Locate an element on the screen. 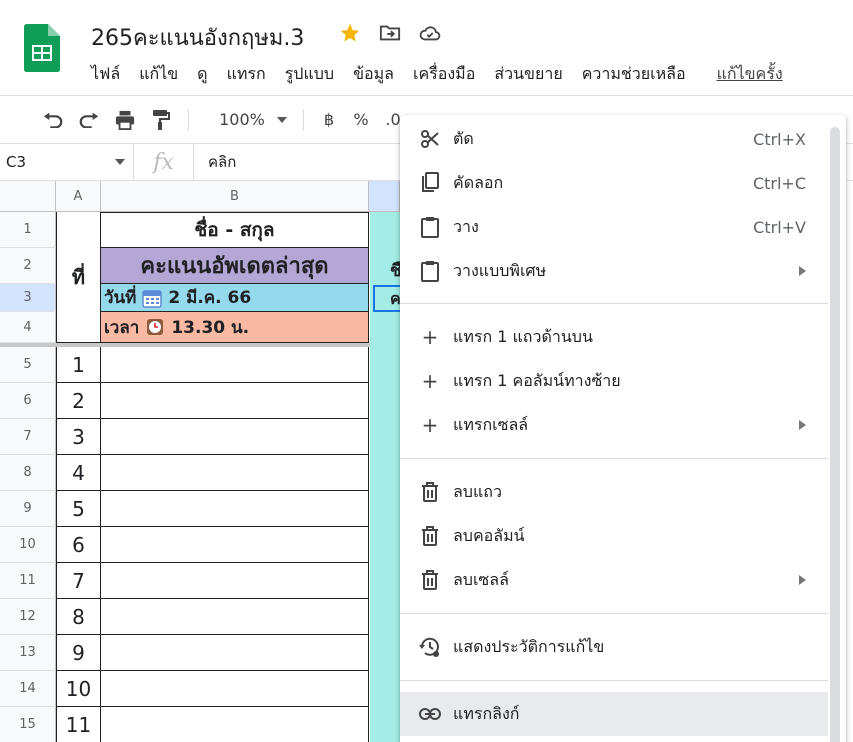 This screenshot has height=742, width=853. cell-b2: คะแนนอัพเดตล่าสุด is located at coordinates (235, 266).